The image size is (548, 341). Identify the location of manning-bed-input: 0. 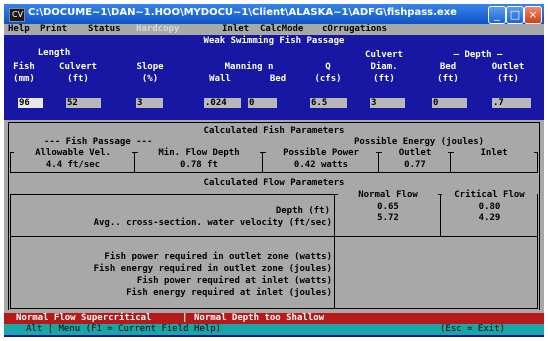
(262, 103).